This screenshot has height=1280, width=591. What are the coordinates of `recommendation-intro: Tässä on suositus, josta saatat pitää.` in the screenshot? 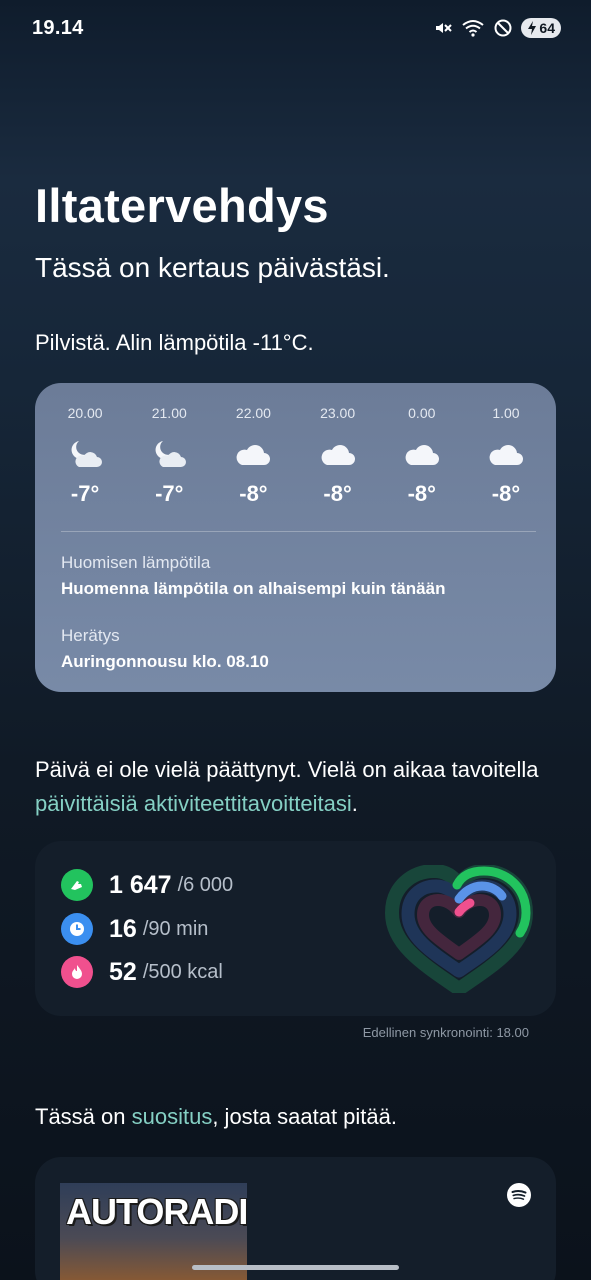 It's located at (216, 1117).